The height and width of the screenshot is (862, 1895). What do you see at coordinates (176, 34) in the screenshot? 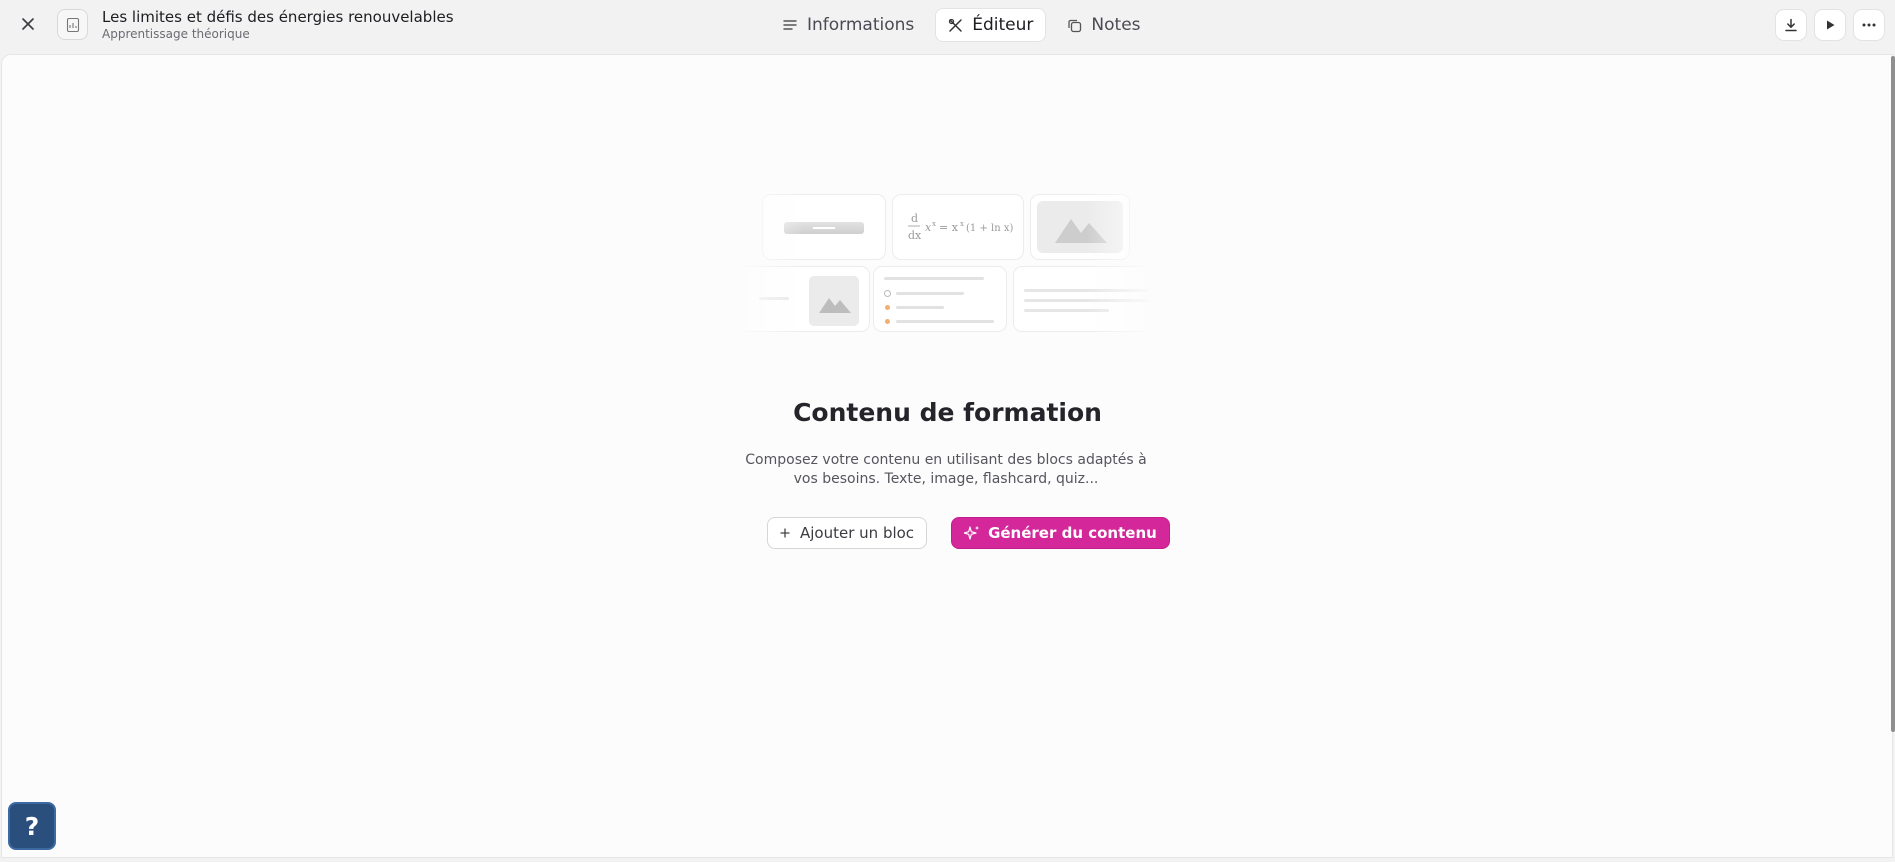
I see `page-subtitle: Apprentissage théorique` at bounding box center [176, 34].